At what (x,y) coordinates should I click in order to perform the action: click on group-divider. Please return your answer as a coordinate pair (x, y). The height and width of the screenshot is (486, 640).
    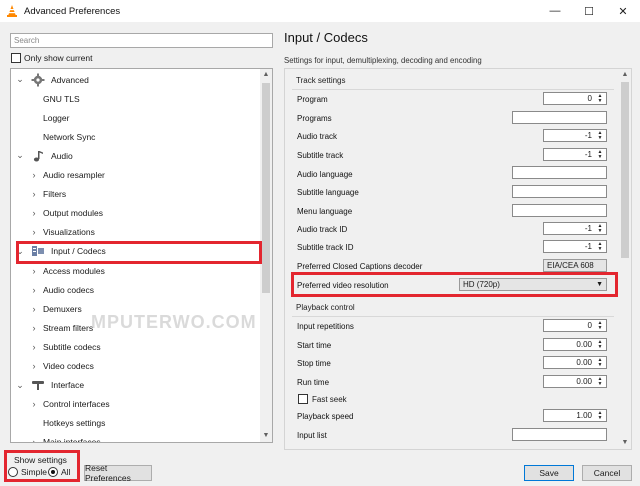
    Looking at the image, I should click on (453, 89).